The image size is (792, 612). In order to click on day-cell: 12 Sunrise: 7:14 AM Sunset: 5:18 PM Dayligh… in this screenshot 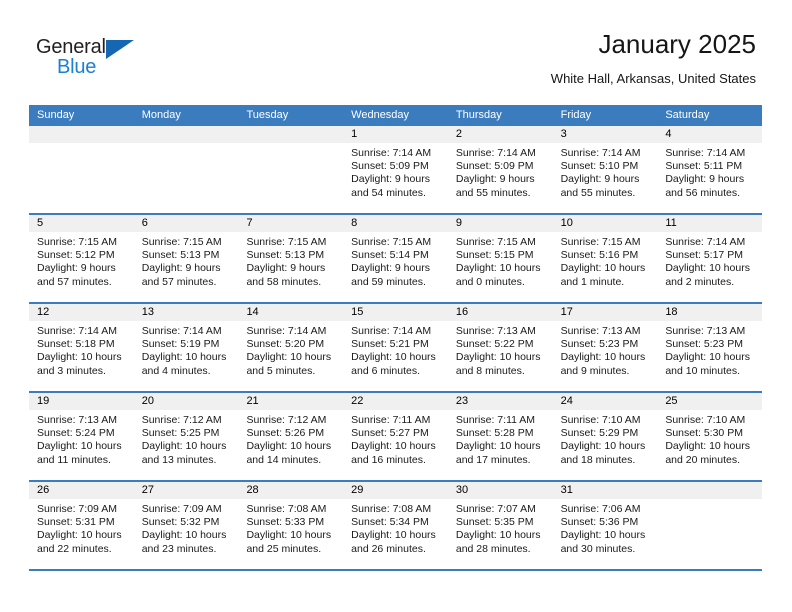, I will do `click(81, 347)`.